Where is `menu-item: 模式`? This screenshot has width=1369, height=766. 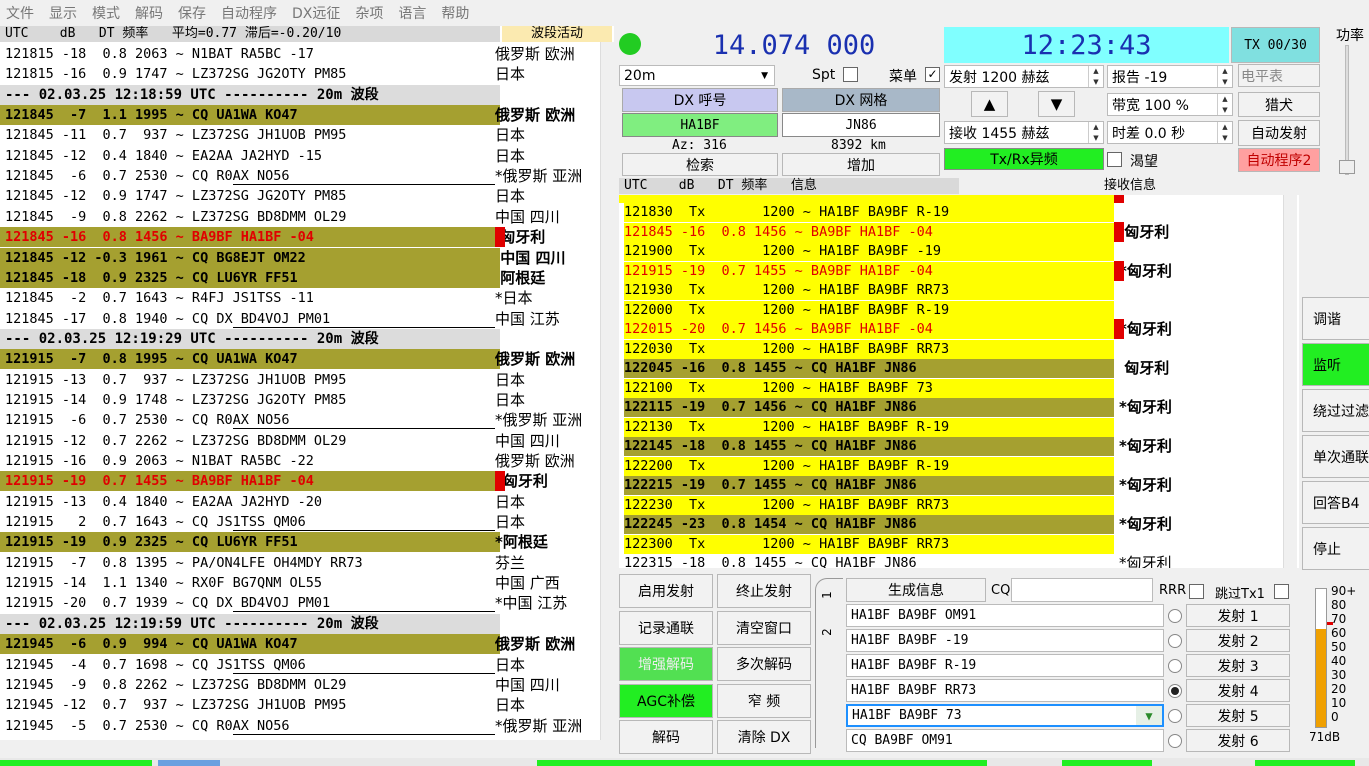
menu-item: 模式 is located at coordinates (106, 13).